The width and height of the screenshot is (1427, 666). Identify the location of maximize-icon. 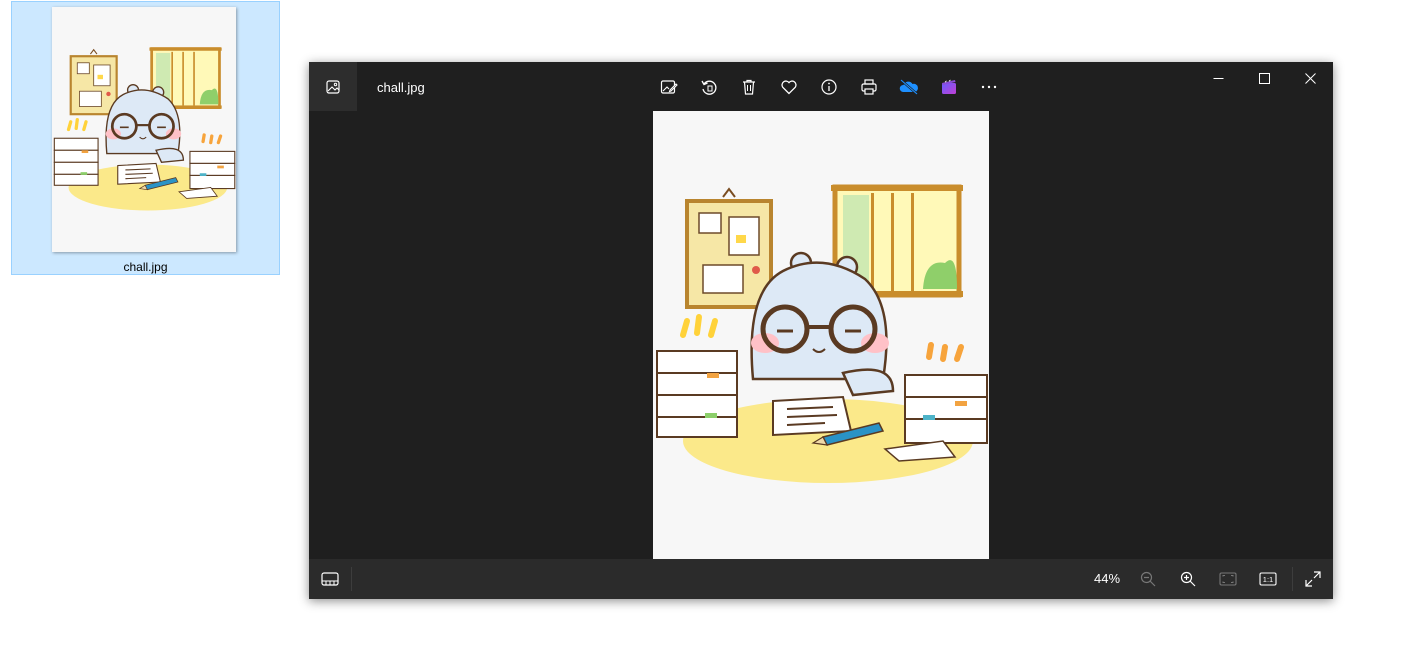
(1264, 78).